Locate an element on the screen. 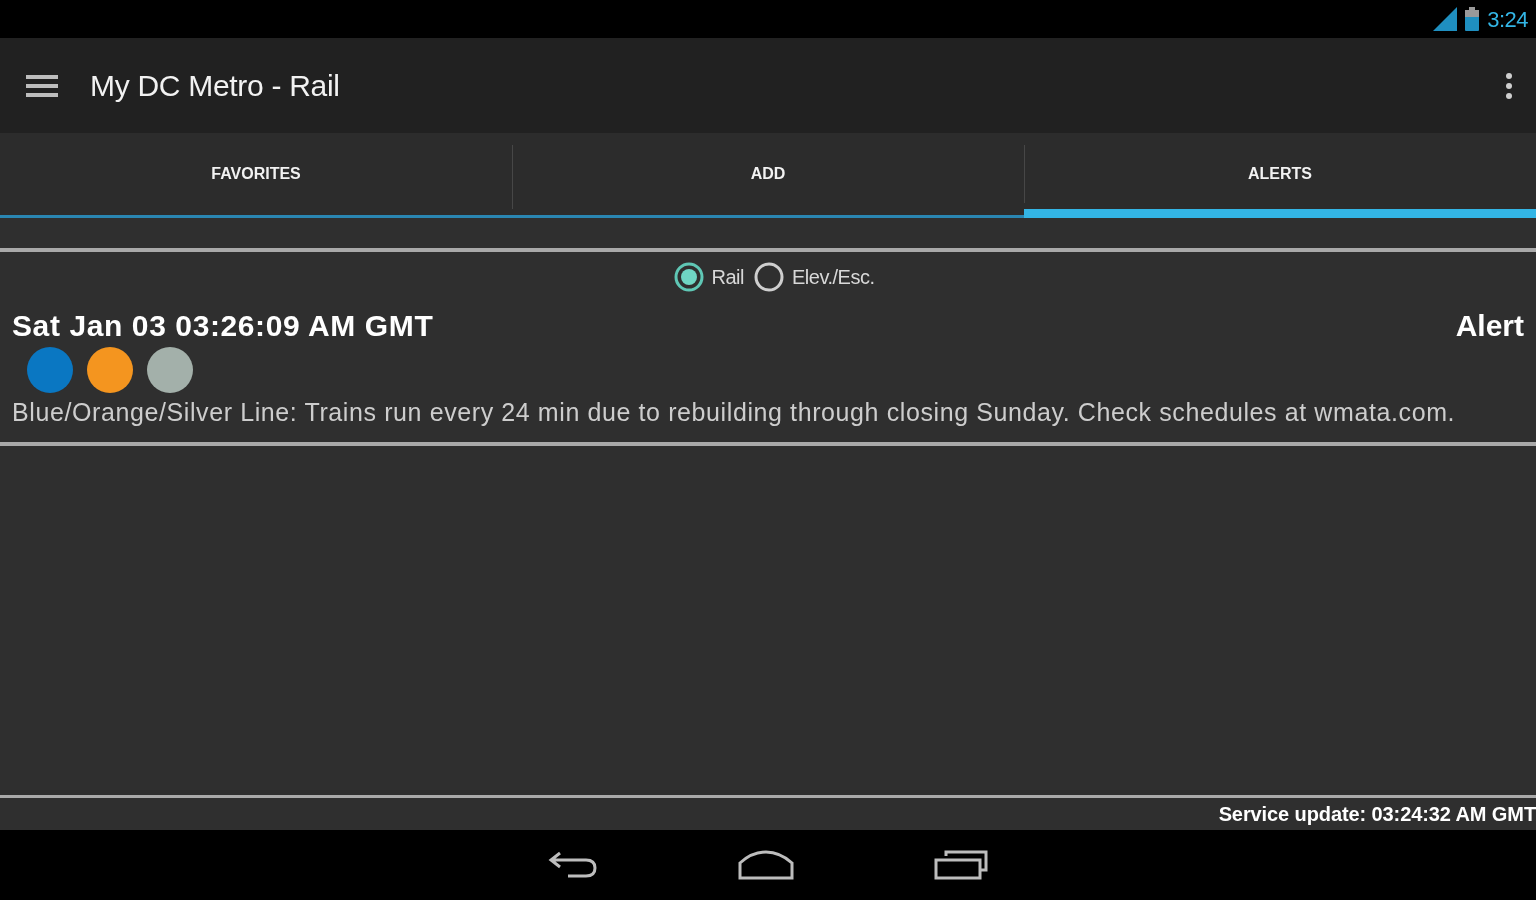  overflow-menu-icon is located at coordinates (1509, 85).